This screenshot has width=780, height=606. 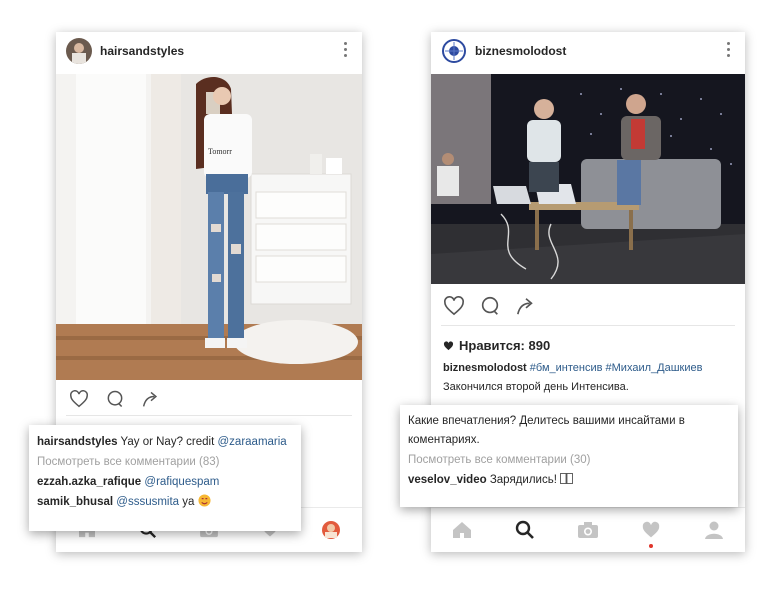 What do you see at coordinates (448, 345) in the screenshot?
I see `heart-filled-icon` at bounding box center [448, 345].